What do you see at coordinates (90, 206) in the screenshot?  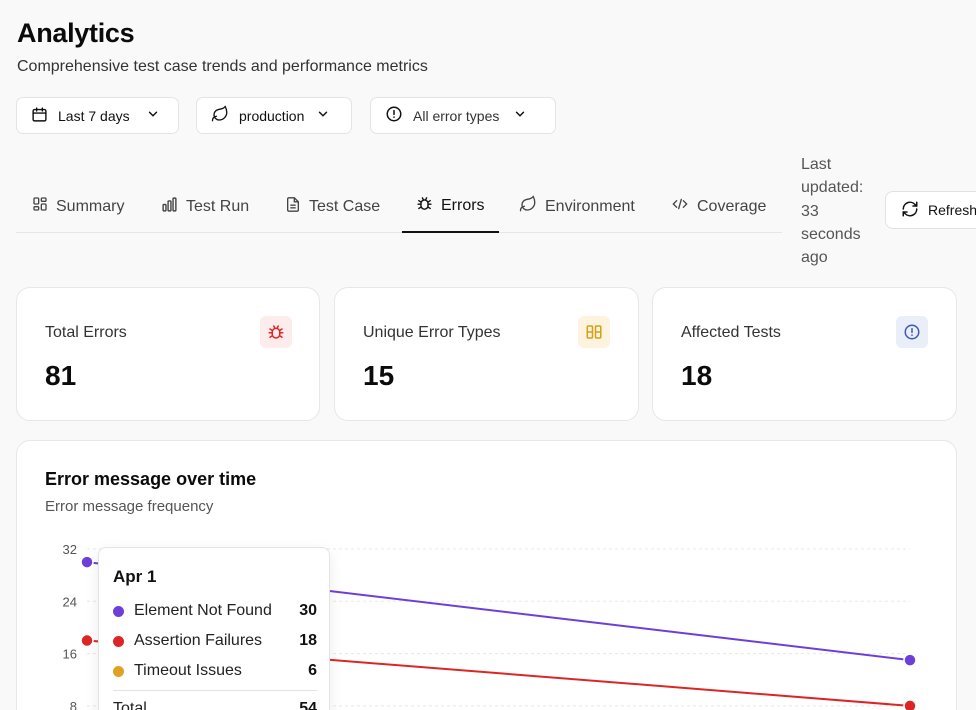 I see `tab-label: Summary` at bounding box center [90, 206].